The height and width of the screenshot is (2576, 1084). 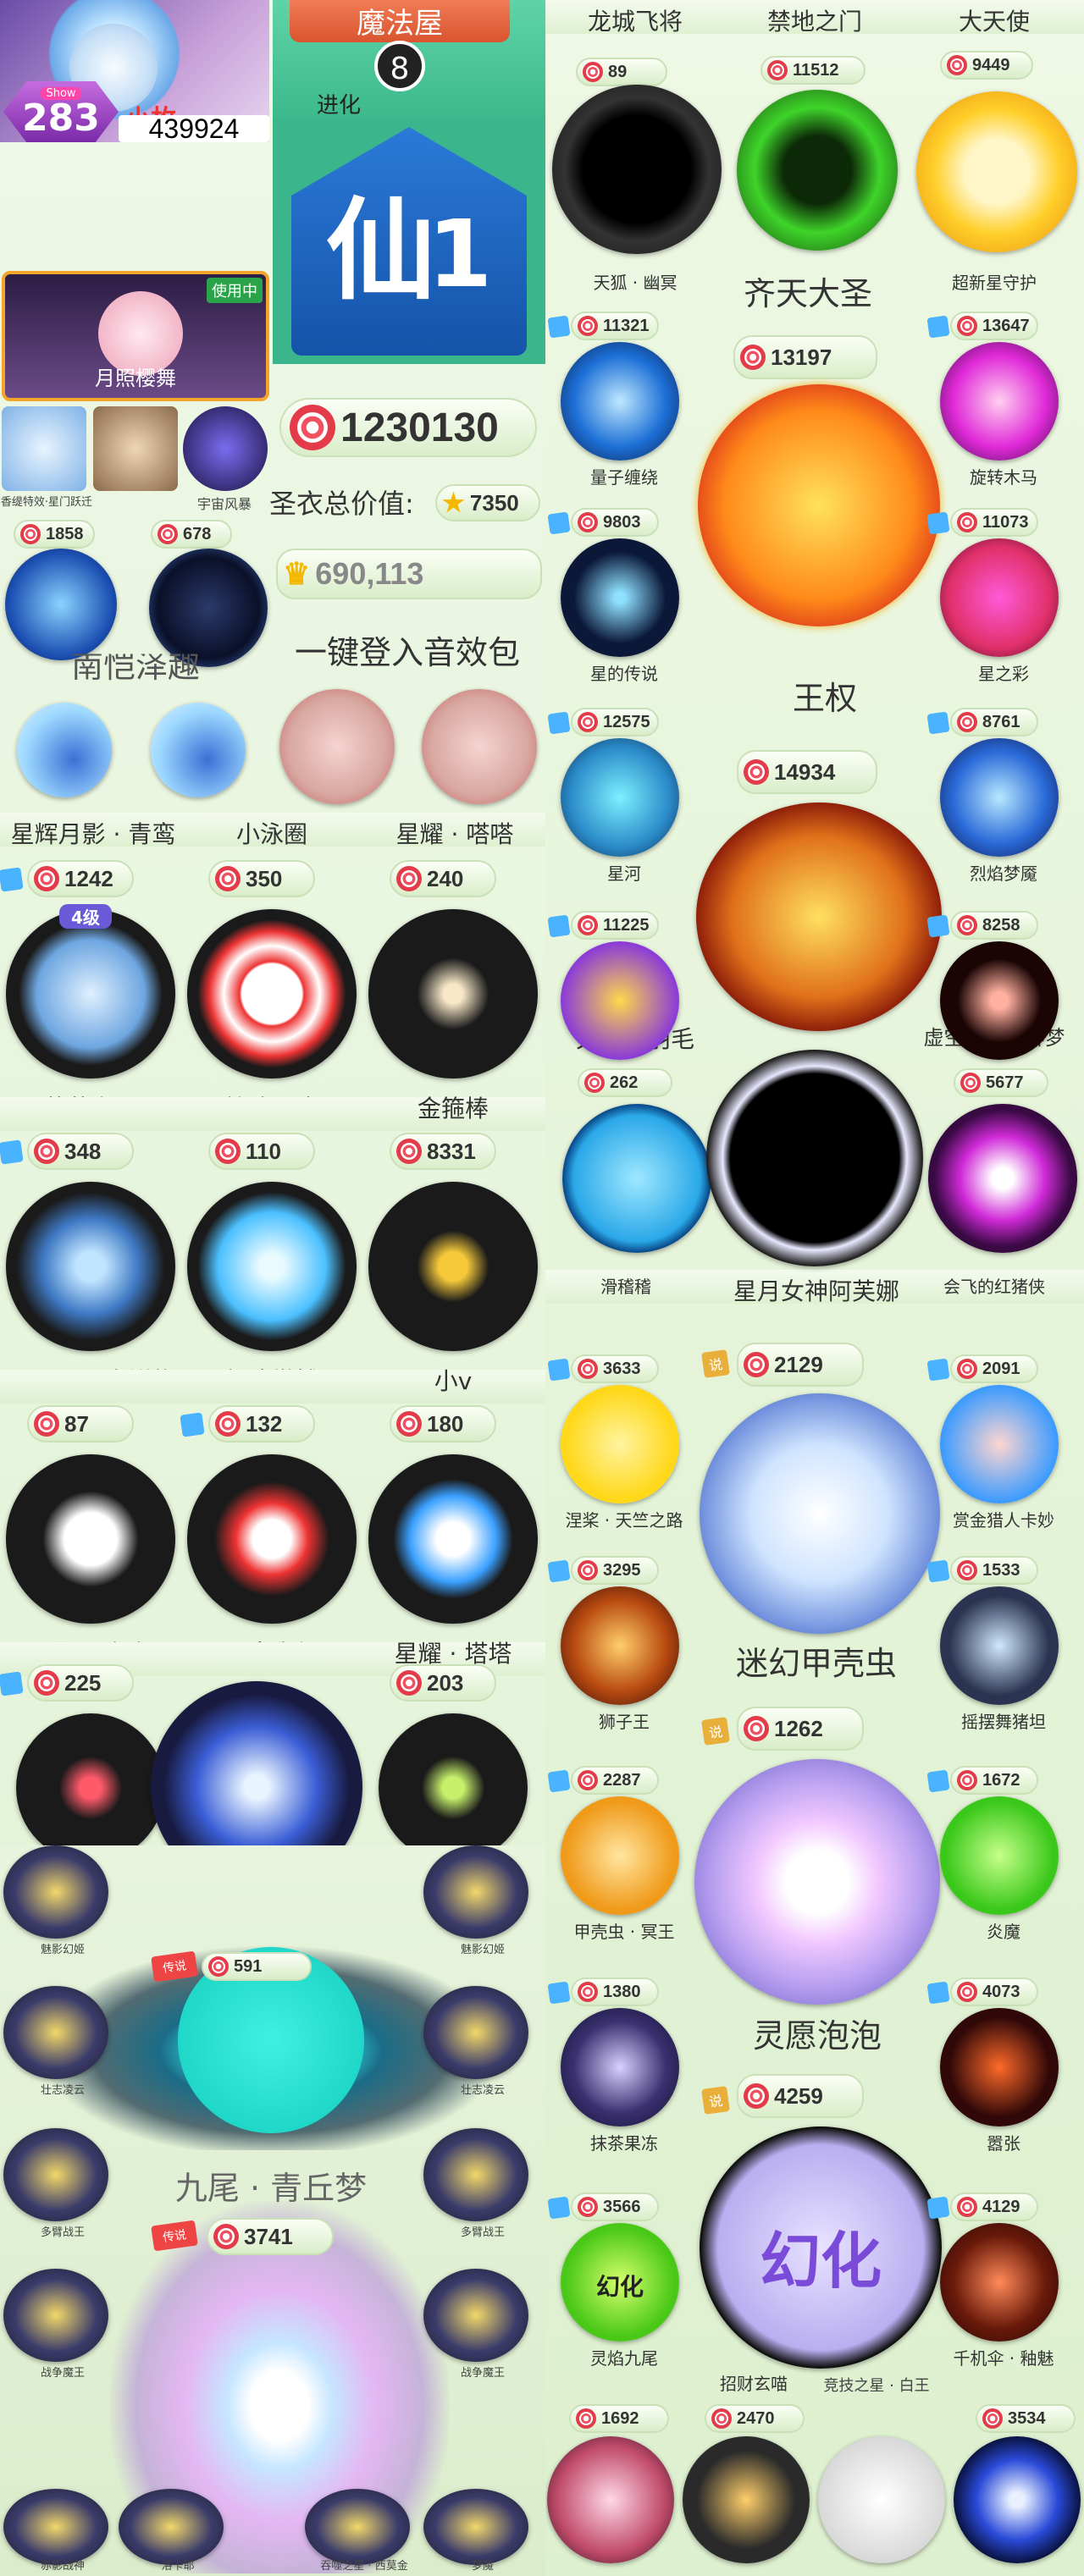 What do you see at coordinates (615, 522) in the screenshot?
I see `price-pill: 9803` at bounding box center [615, 522].